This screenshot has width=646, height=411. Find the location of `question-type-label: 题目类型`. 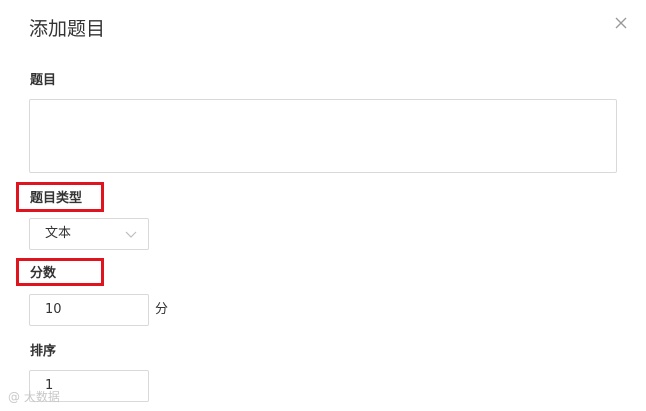

question-type-label: 题目类型 is located at coordinates (56, 198).